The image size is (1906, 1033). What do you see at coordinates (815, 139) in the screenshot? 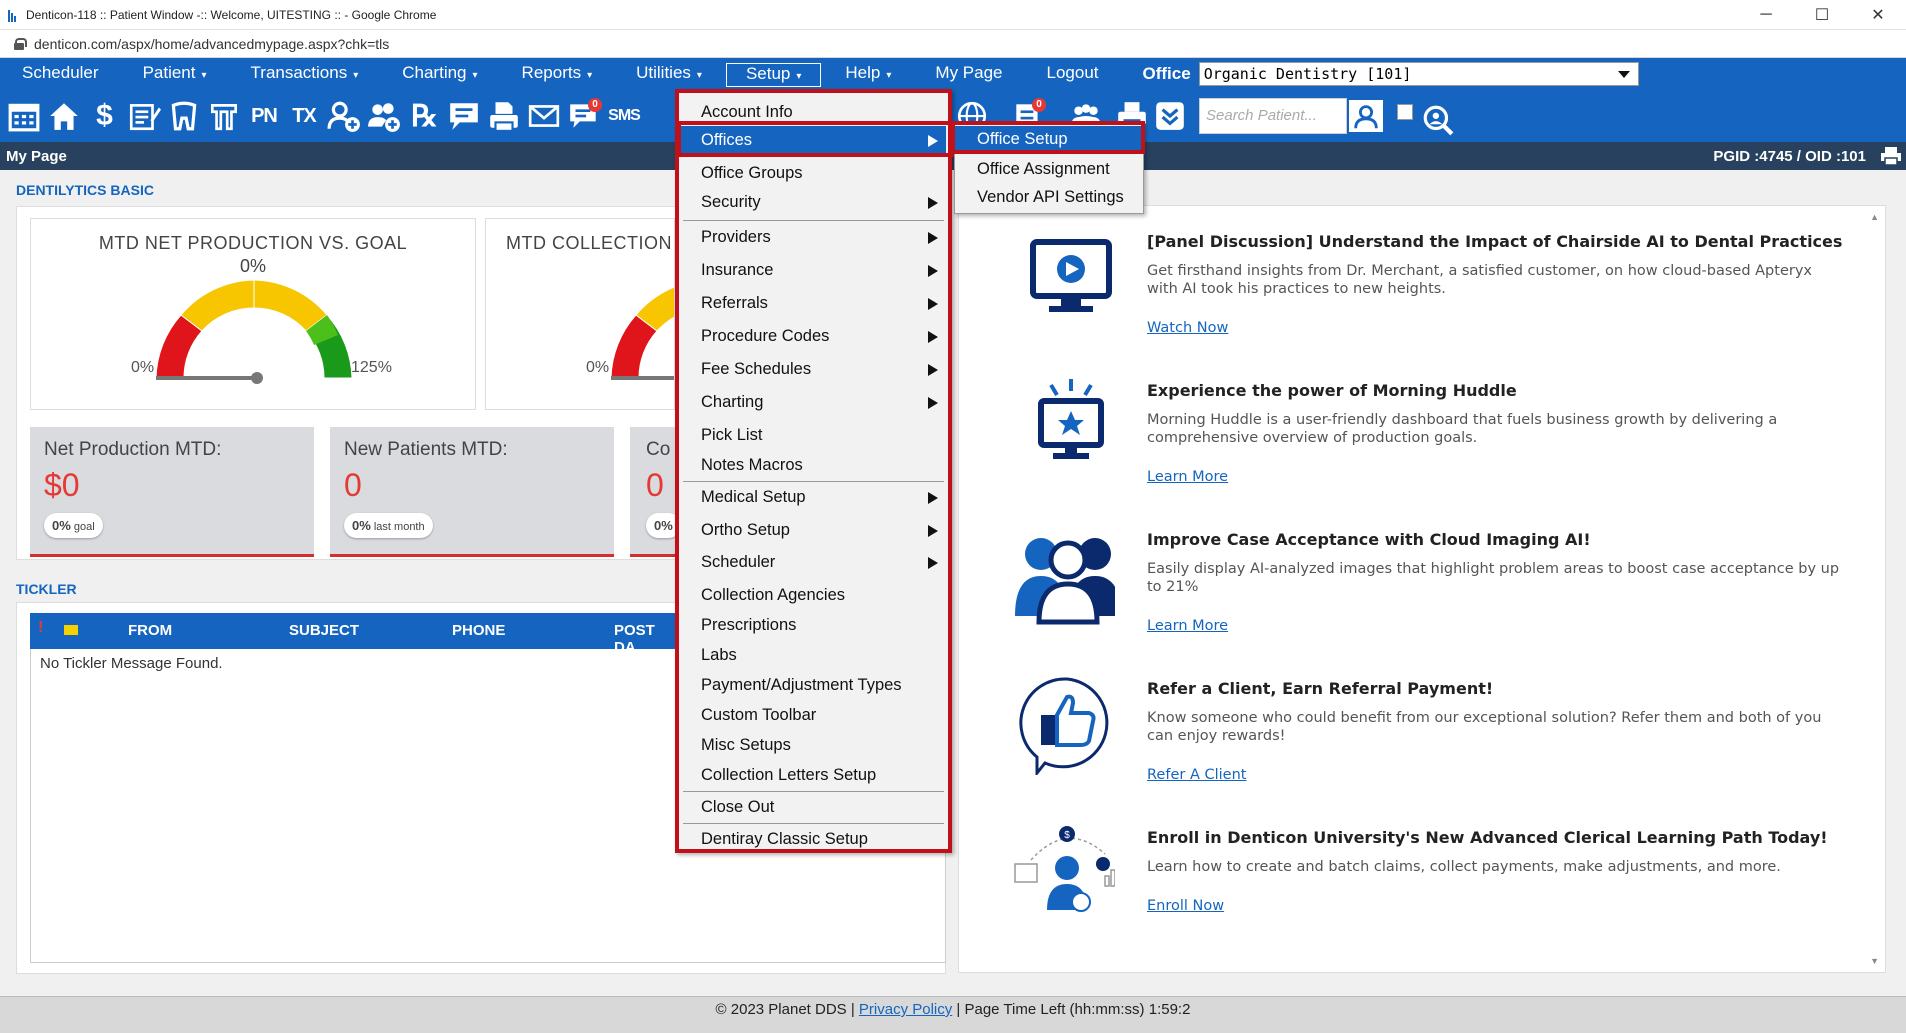
I see `offices-highlight-box` at bounding box center [815, 139].